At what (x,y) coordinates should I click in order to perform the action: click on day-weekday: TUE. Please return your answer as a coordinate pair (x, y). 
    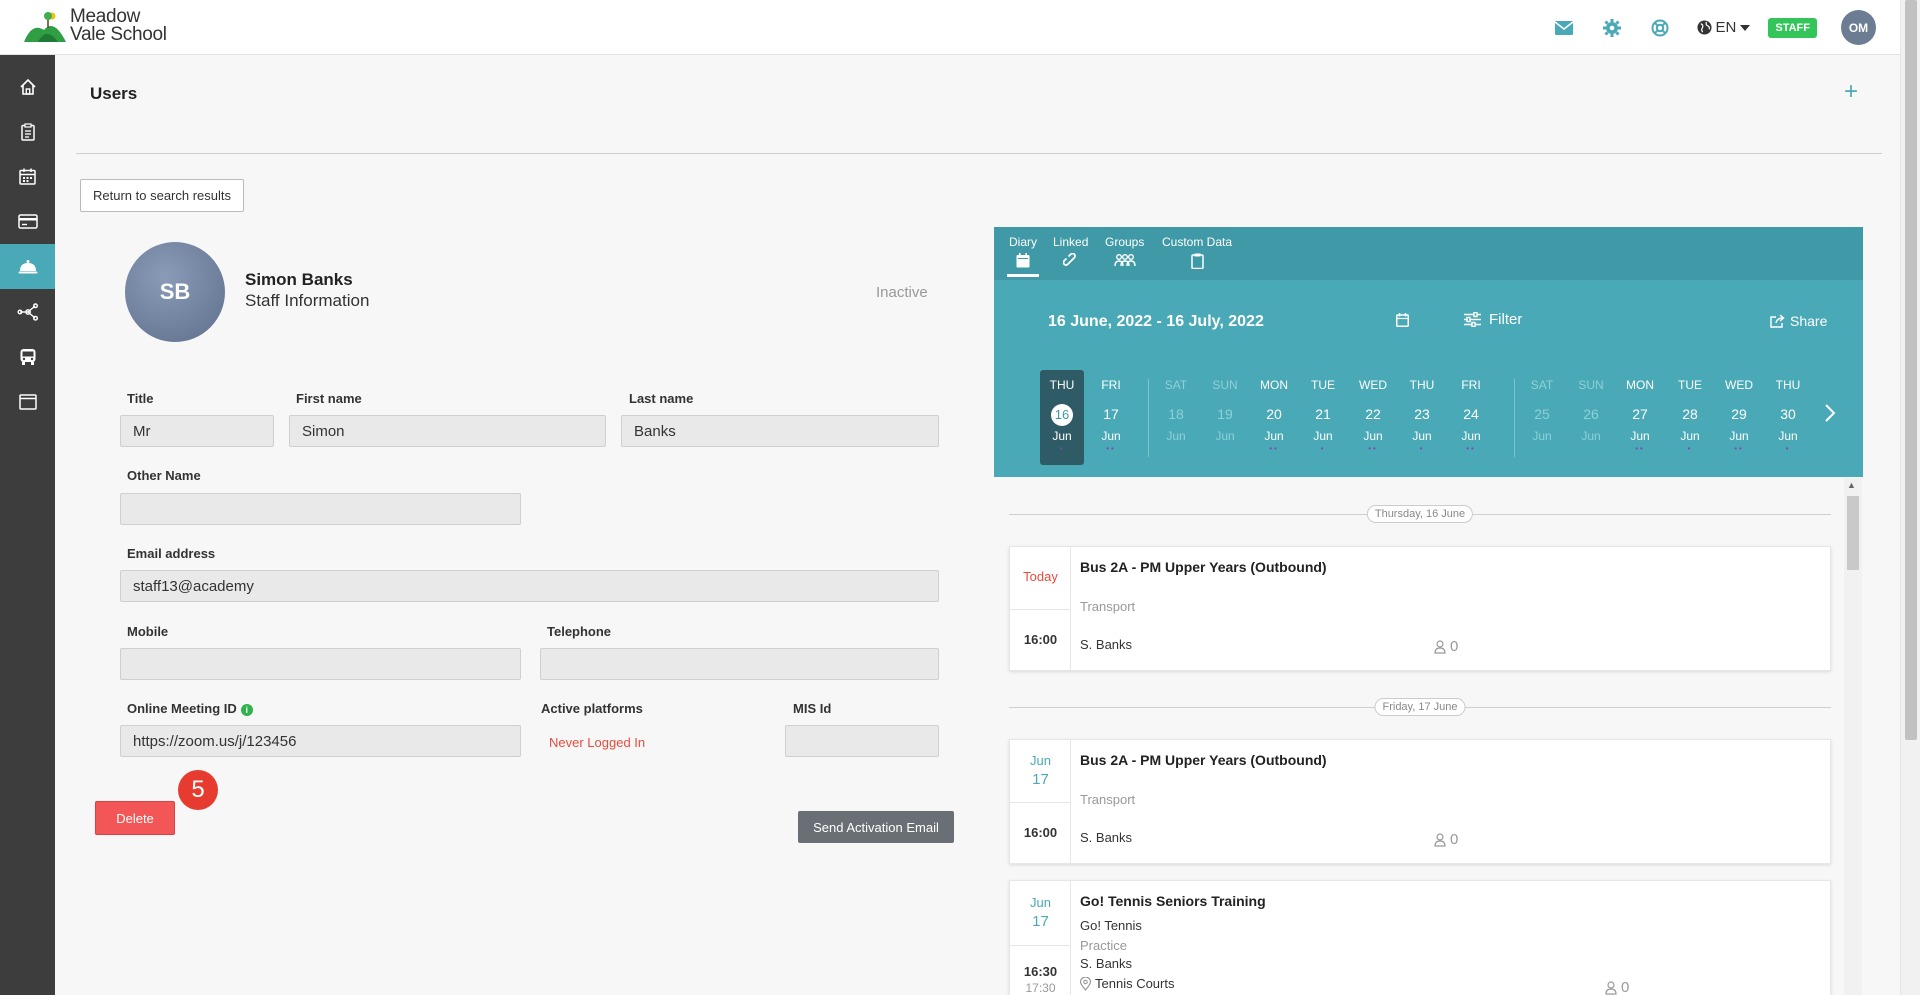
    Looking at the image, I should click on (1323, 385).